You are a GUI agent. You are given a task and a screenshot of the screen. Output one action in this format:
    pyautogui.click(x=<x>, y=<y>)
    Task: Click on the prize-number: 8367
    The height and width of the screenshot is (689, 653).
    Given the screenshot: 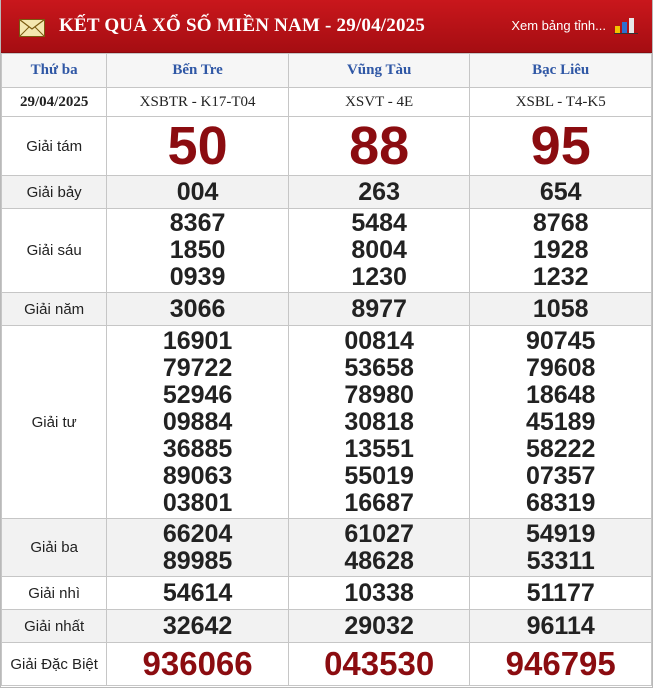 What is the action you would take?
    pyautogui.click(x=197, y=223)
    